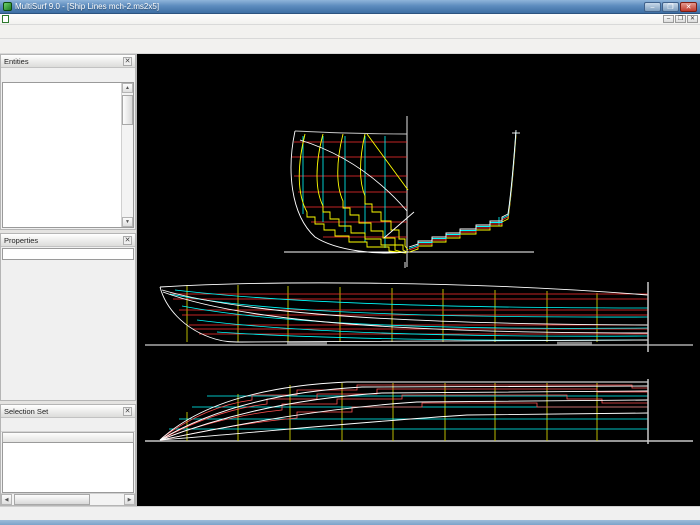  I want to click on entities-panel-title: Entities, so click(16, 61).